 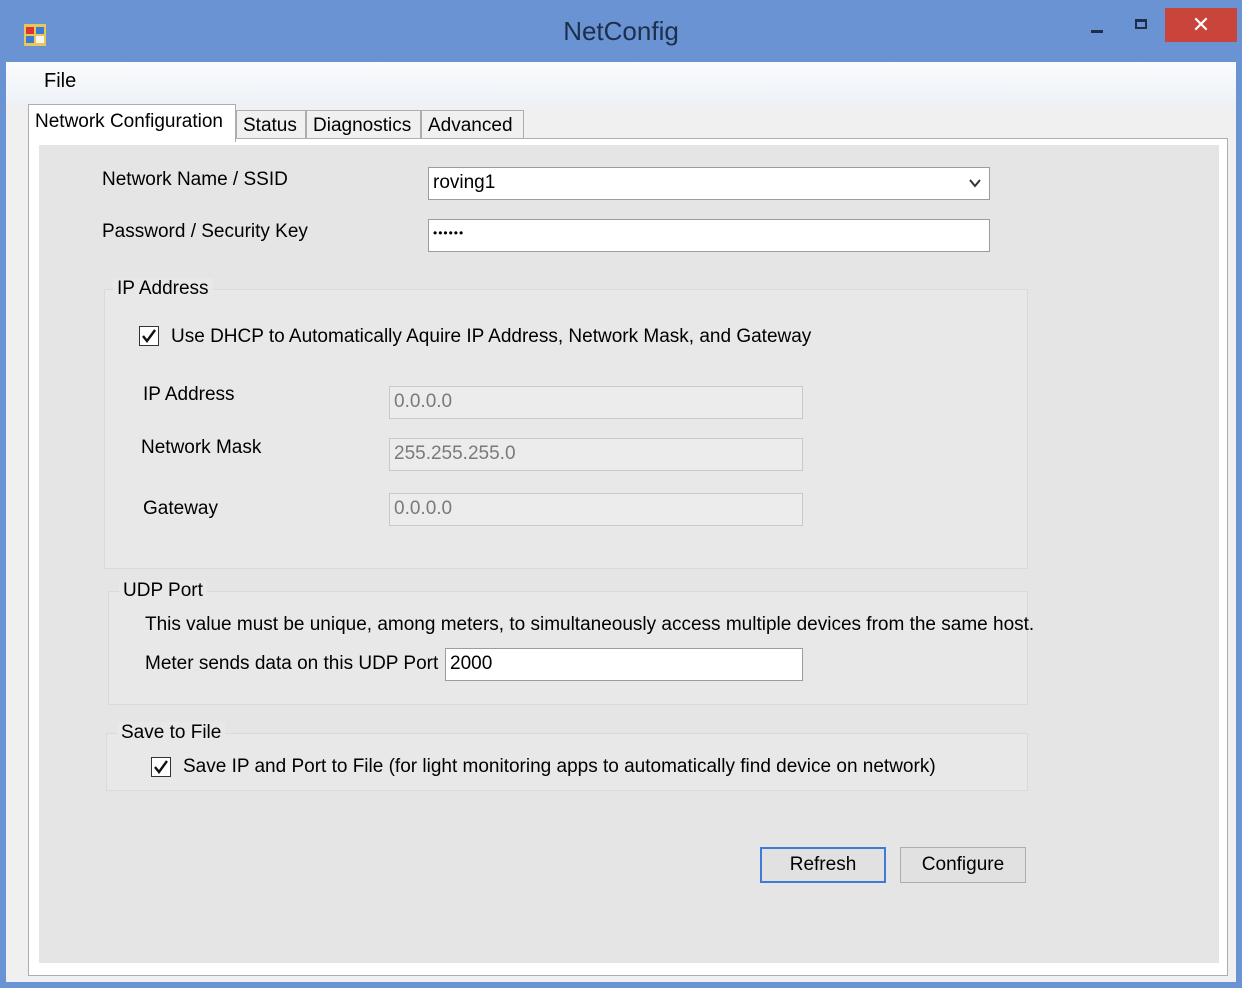 What do you see at coordinates (464, 182) in the screenshot?
I see `ssid-value: roving1` at bounding box center [464, 182].